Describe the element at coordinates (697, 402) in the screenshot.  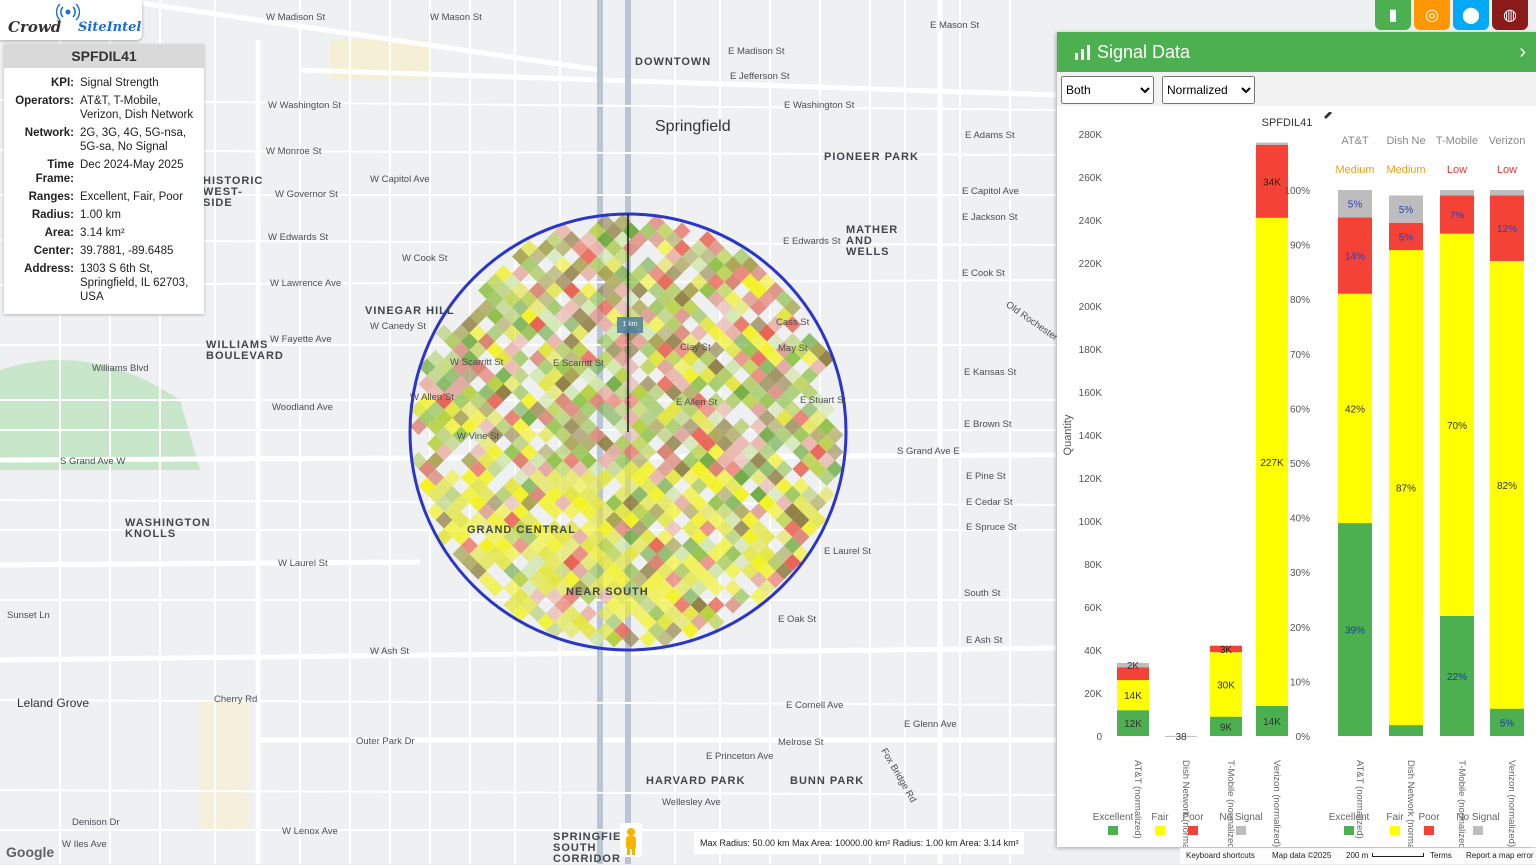
I see `street-label: E Allen St` at that location.